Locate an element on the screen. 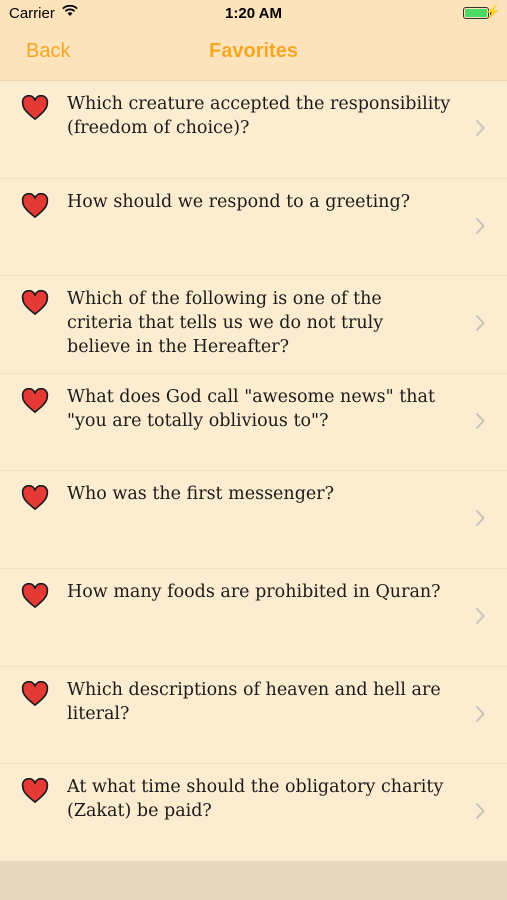 The height and width of the screenshot is (900, 507). navigation-bar: Back Favorites is located at coordinates (253, 54).